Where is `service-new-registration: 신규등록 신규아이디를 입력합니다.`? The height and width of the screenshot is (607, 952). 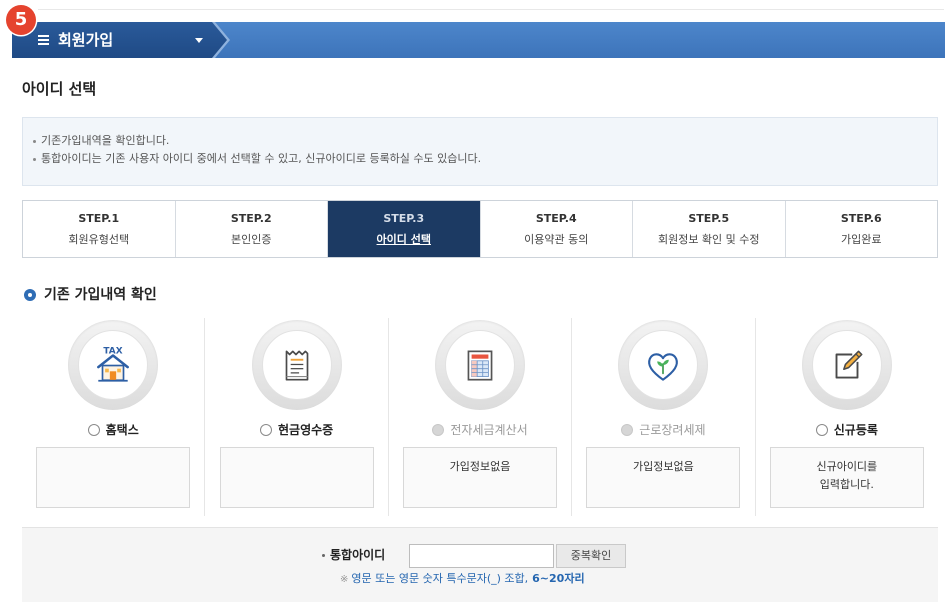
service-new-registration: 신규등록 신규아이디를 입력합니다. is located at coordinates (846, 417).